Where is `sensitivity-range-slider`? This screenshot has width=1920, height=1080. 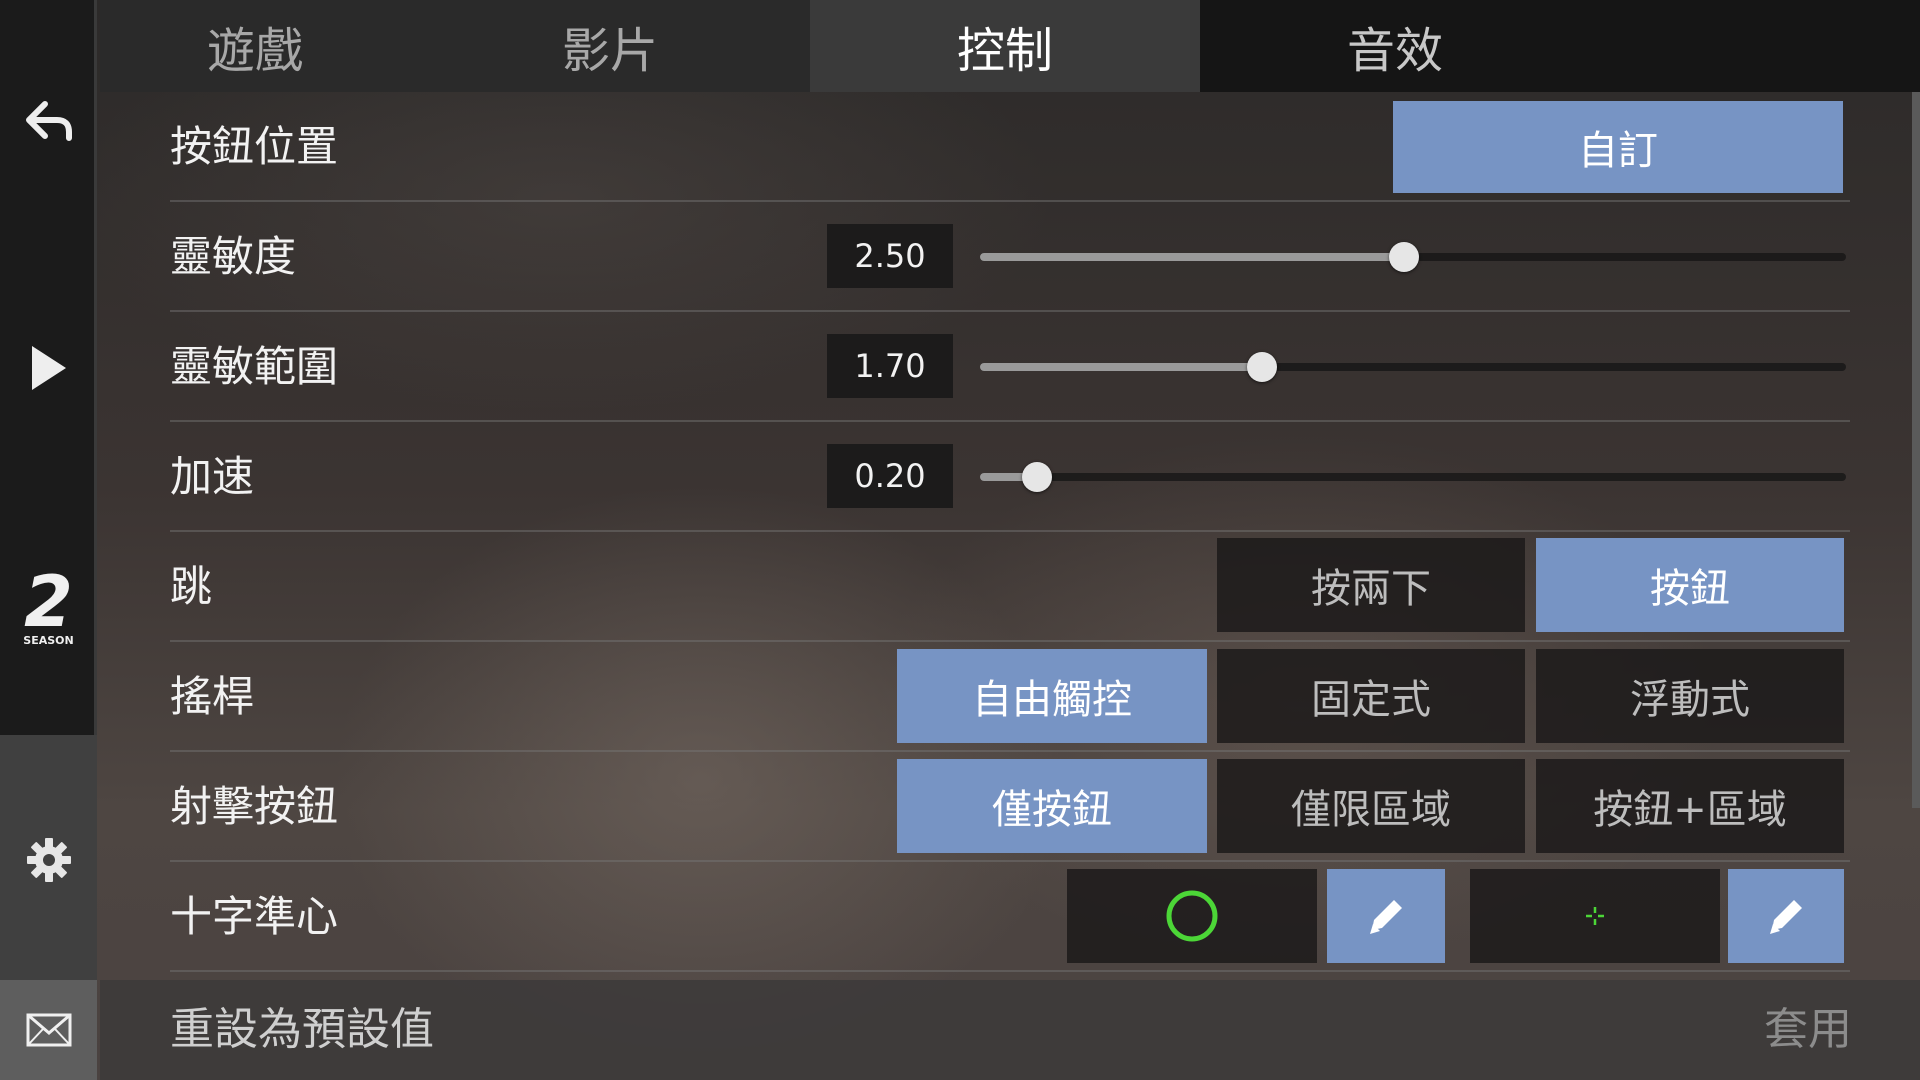 sensitivity-range-slider is located at coordinates (1413, 367).